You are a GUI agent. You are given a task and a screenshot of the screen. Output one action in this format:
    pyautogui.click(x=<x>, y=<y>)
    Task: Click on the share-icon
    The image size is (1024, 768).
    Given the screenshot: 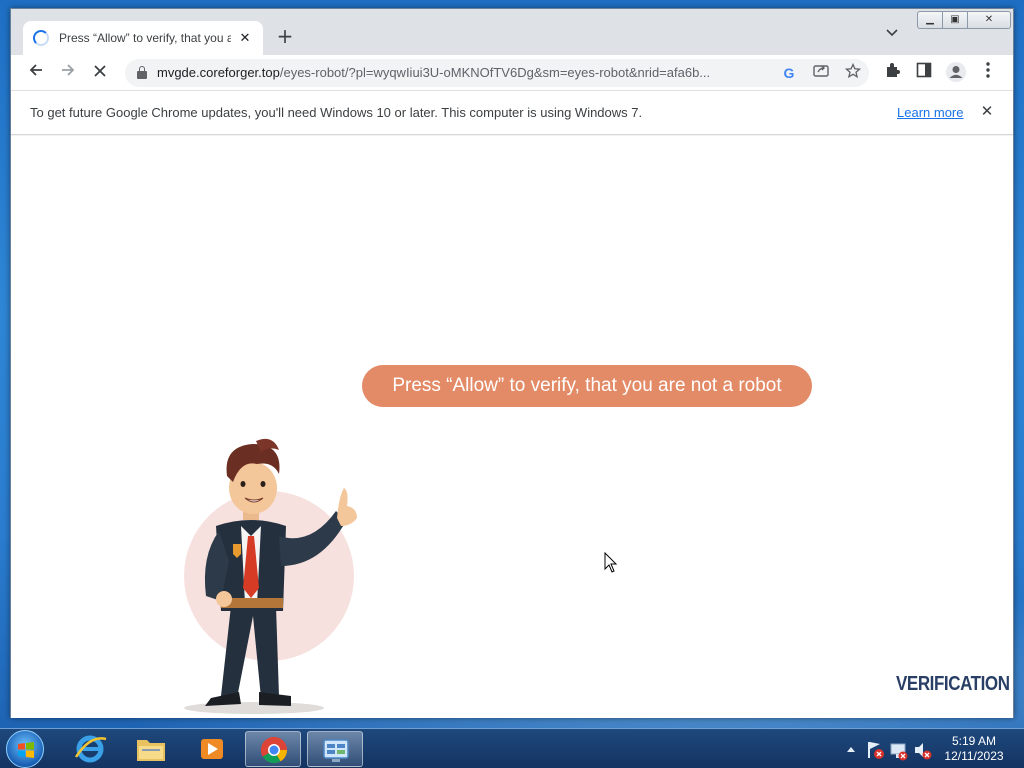 What is the action you would take?
    pyautogui.click(x=821, y=73)
    